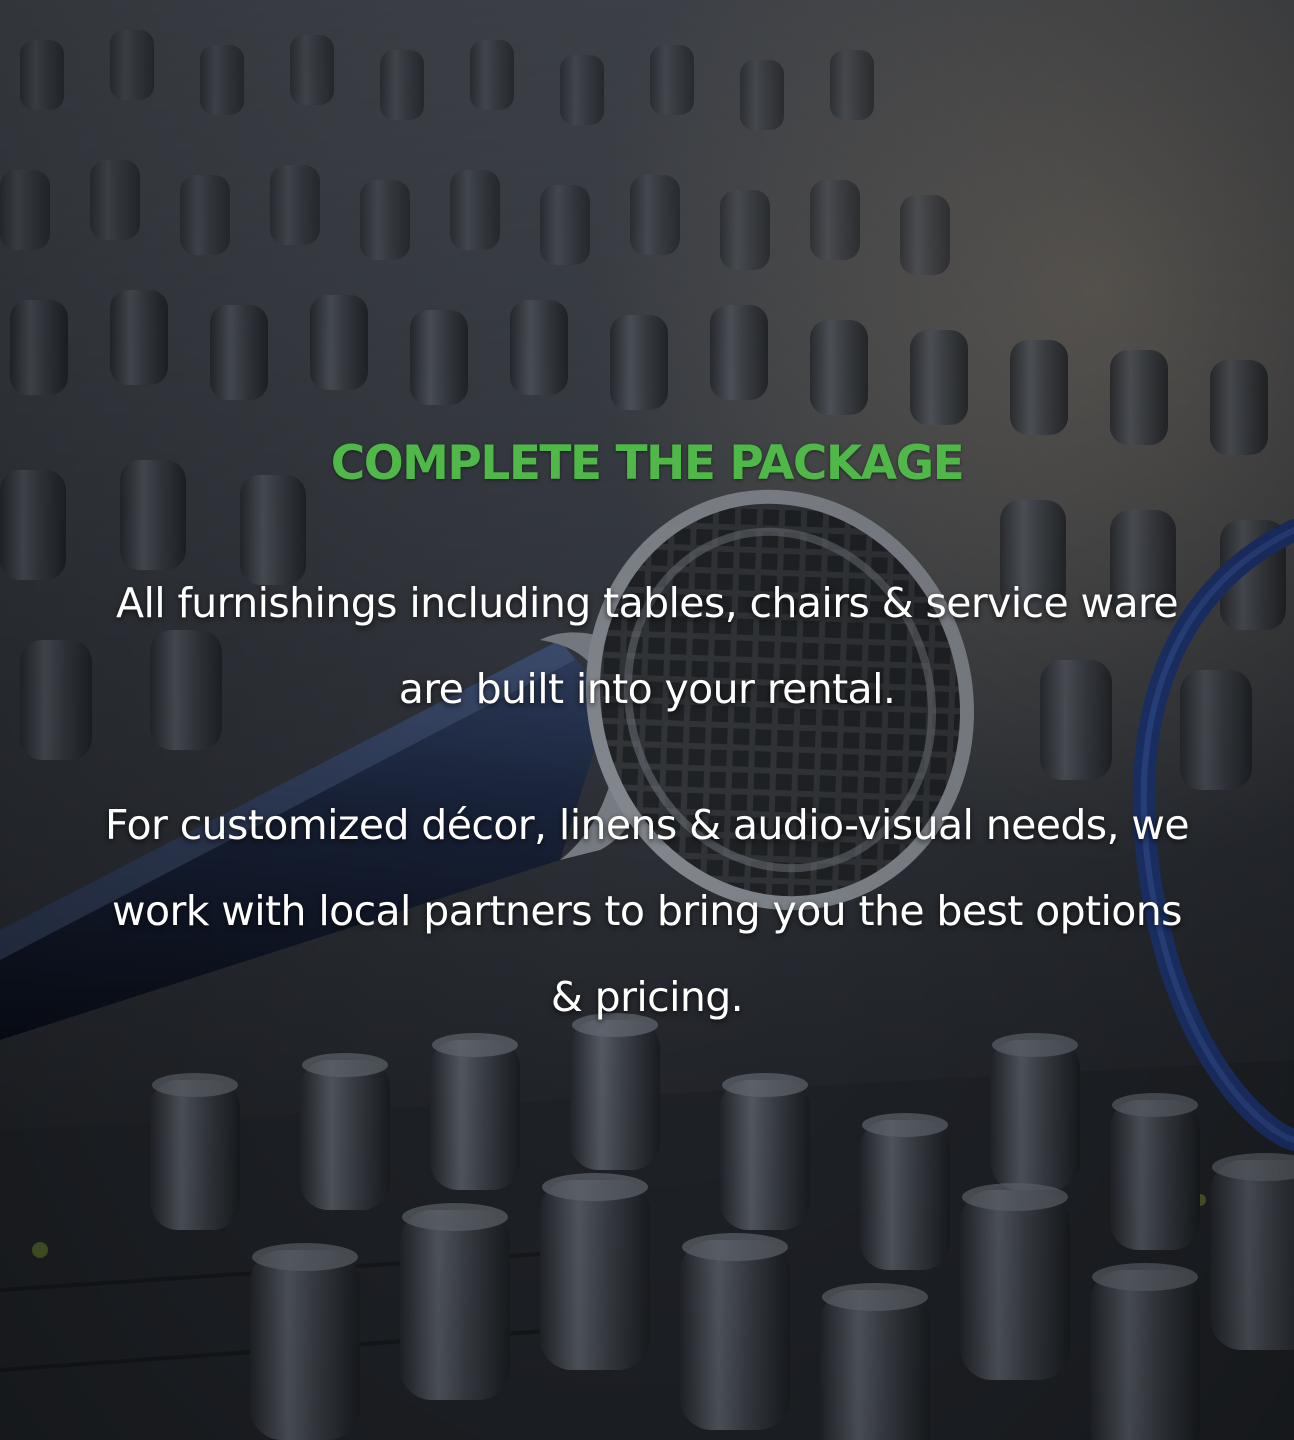 This screenshot has width=1294, height=1440. I want to click on section-heading: COMPLETE THE PACKAGE, so click(647, 463).